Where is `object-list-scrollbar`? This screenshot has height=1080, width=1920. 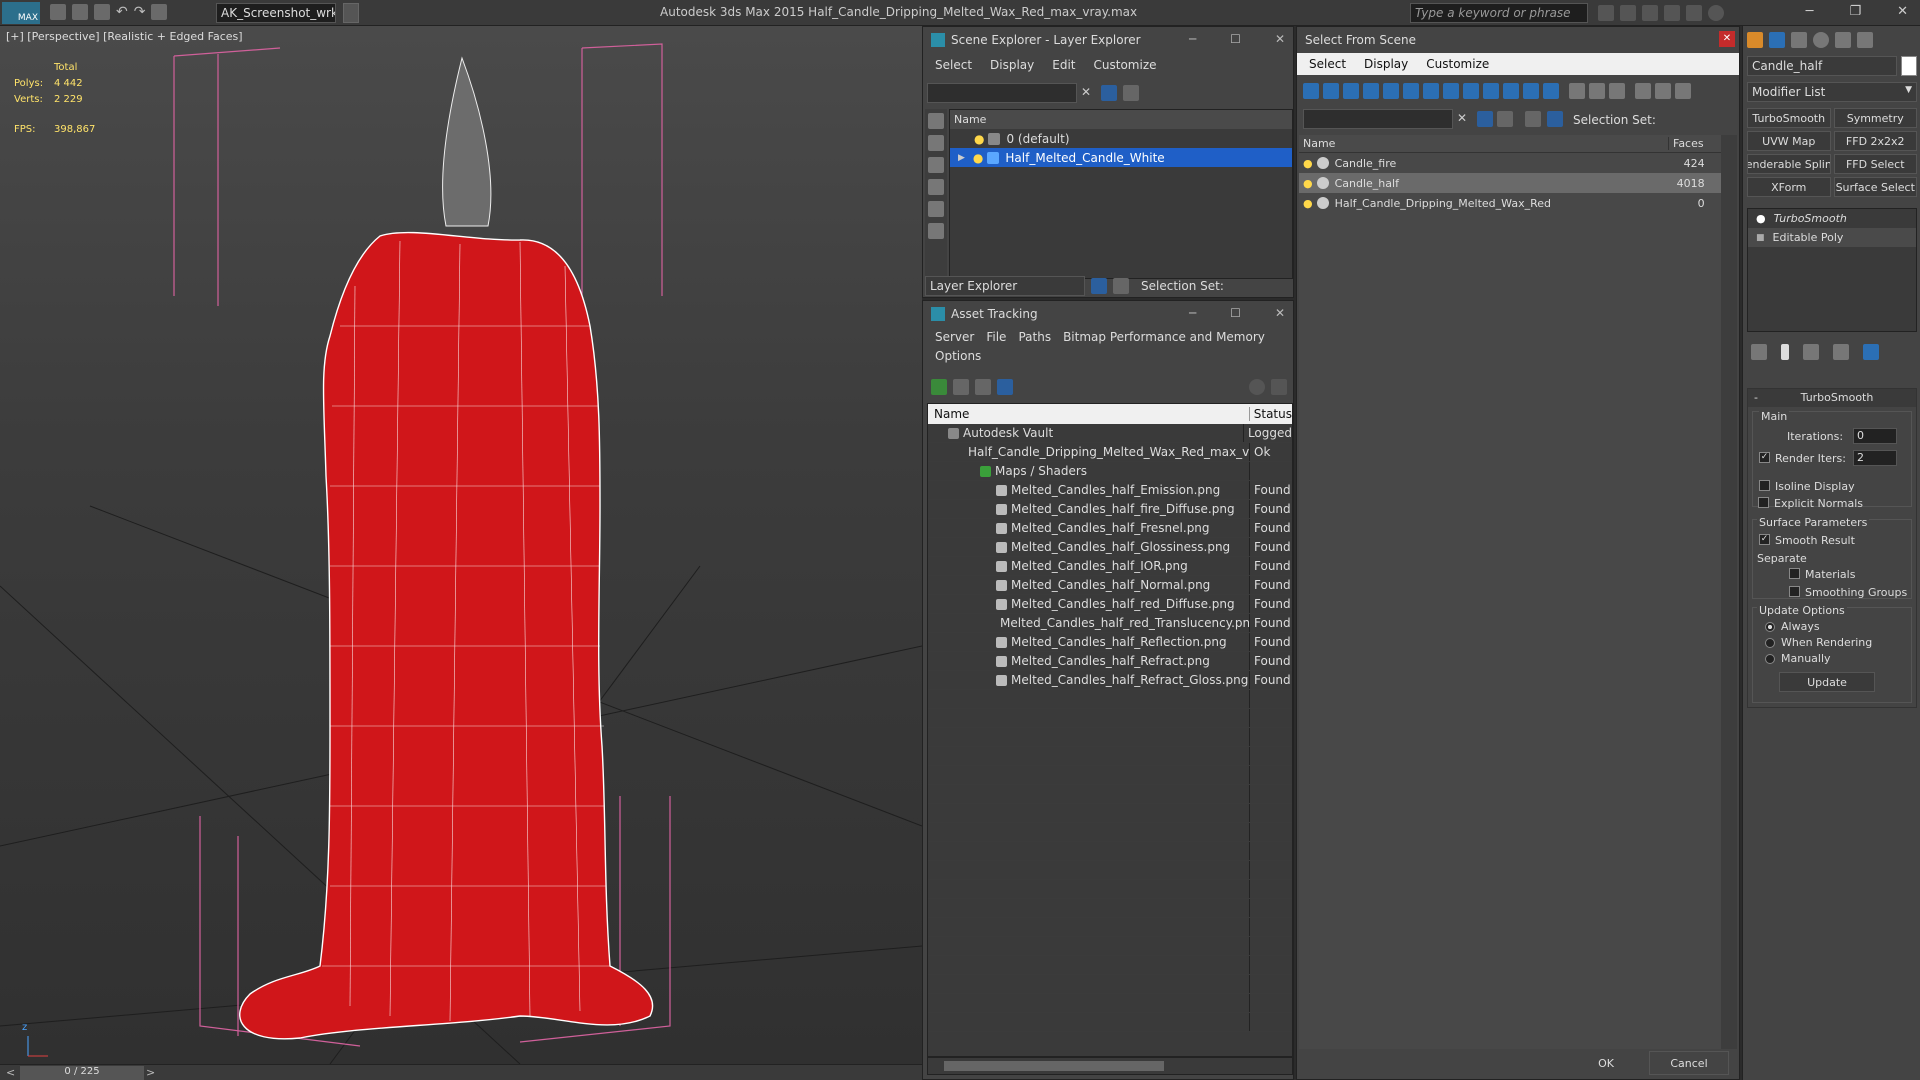 object-list-scrollbar is located at coordinates (1729, 592).